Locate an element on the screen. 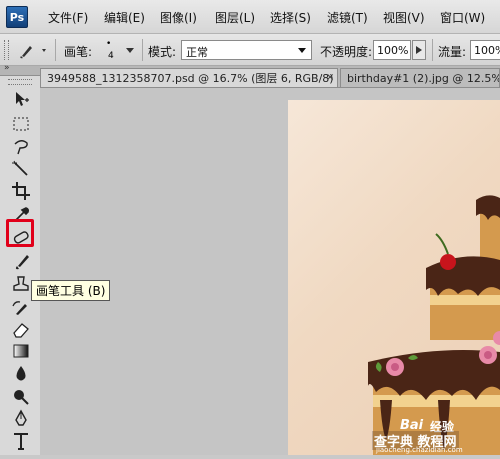  mode-value: 正常 is located at coordinates (197, 52).